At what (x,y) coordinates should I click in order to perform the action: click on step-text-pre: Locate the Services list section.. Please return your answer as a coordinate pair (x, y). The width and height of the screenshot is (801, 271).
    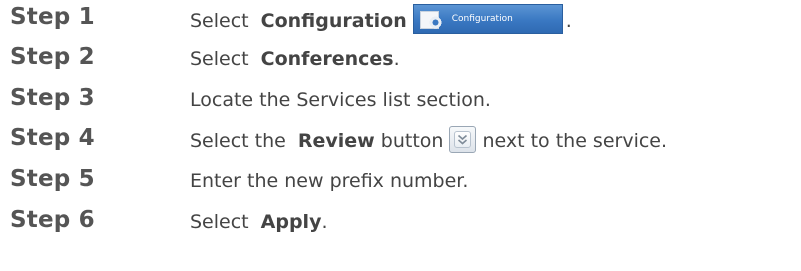
    Looking at the image, I should click on (340, 100).